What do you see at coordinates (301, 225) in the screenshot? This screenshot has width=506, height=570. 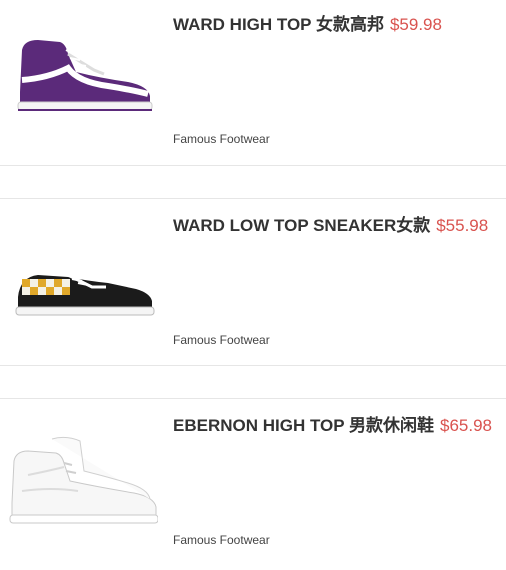 I see `product-title: WARD LOW TOP SNEAKER女款` at bounding box center [301, 225].